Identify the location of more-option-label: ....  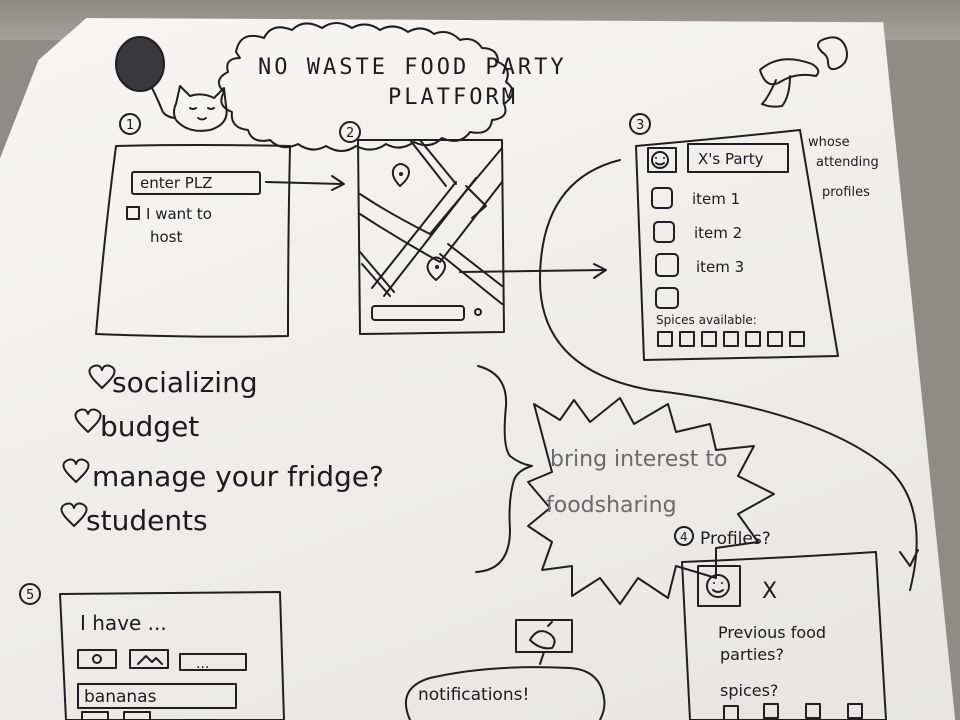
(202, 664).